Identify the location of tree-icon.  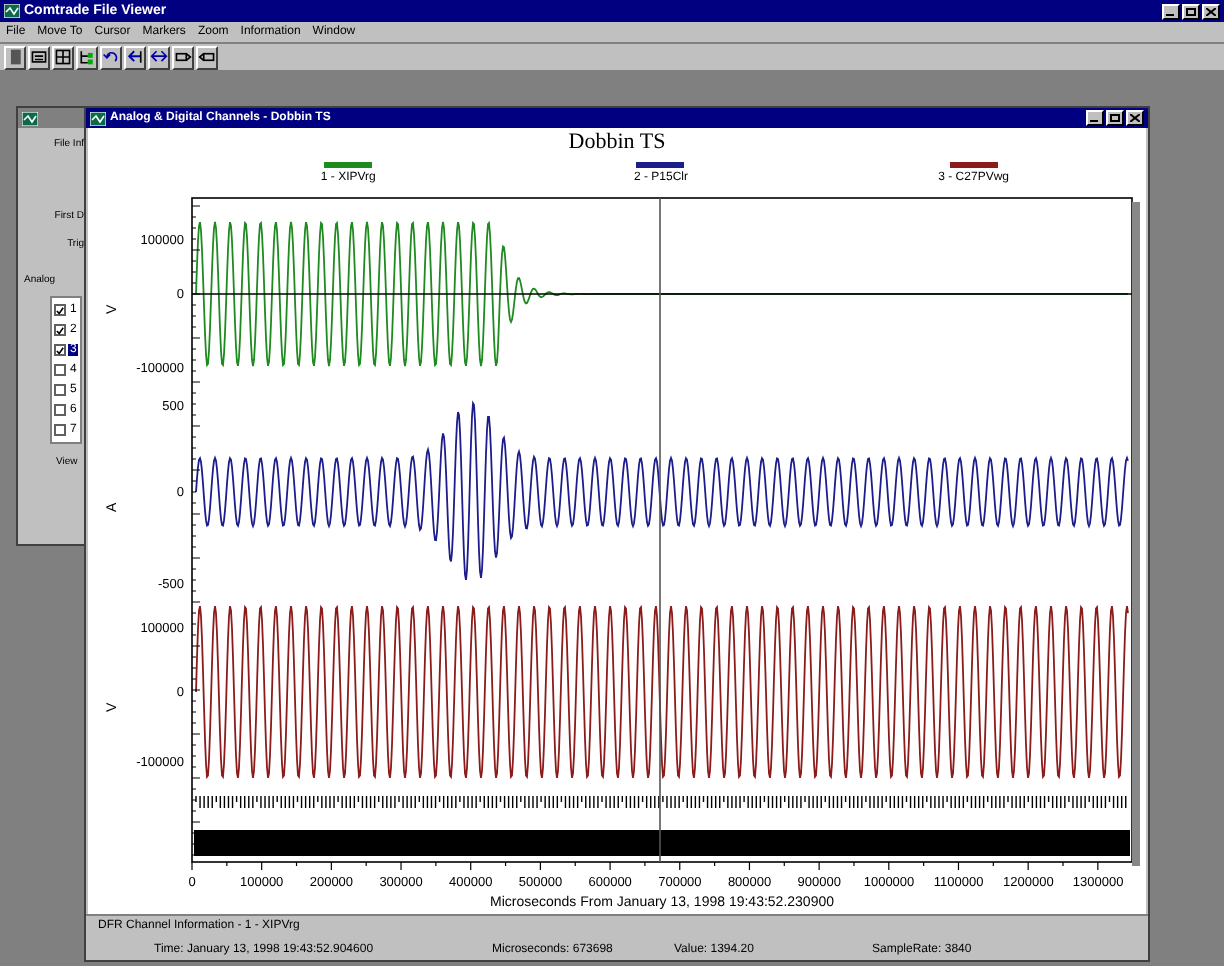
(87, 57).